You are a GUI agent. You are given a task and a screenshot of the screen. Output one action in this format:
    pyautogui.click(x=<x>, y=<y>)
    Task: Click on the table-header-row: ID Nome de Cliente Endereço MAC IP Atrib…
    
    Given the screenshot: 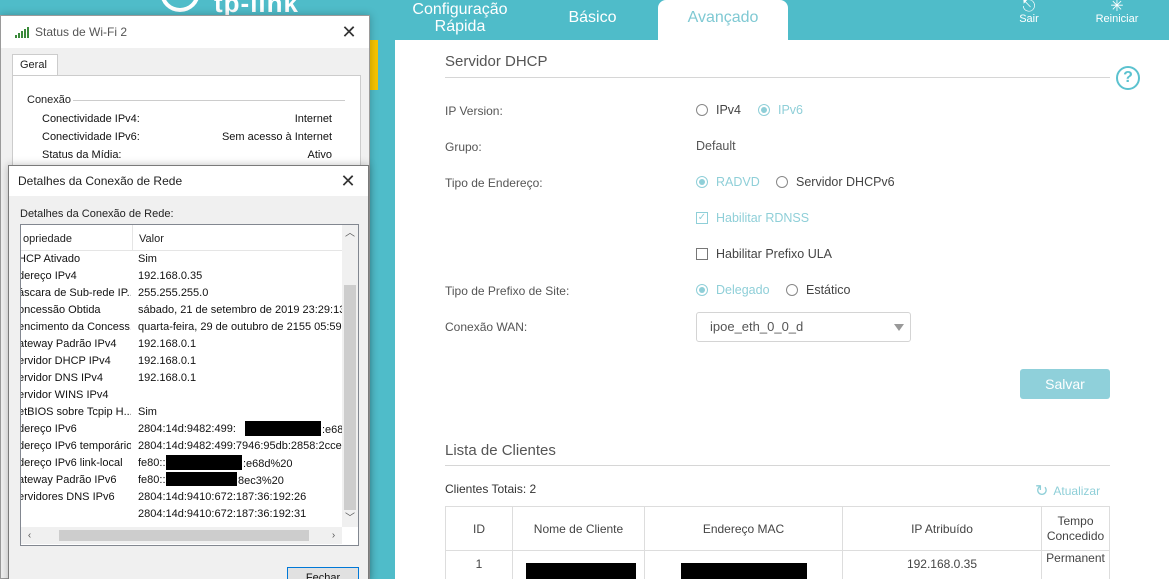 What is the action you would take?
    pyautogui.click(x=777, y=528)
    